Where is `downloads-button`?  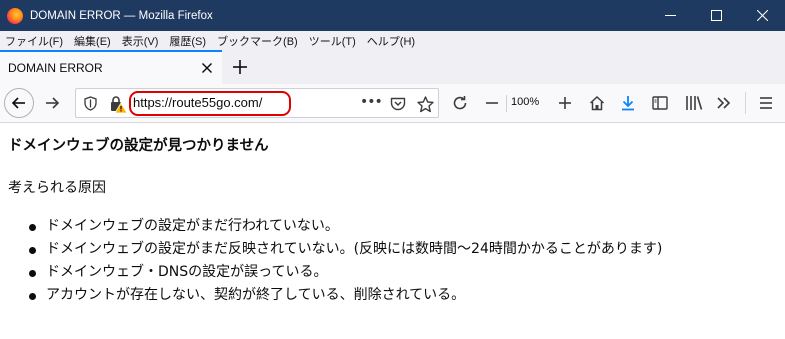
downloads-button is located at coordinates (628, 103).